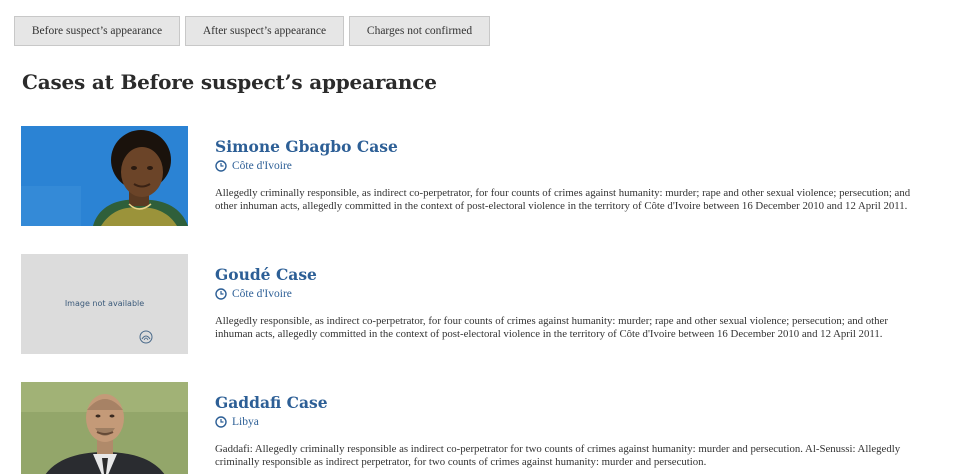 Image resolution: width=965 pixels, height=474 pixels. I want to click on icc-emblem-icon, so click(146, 337).